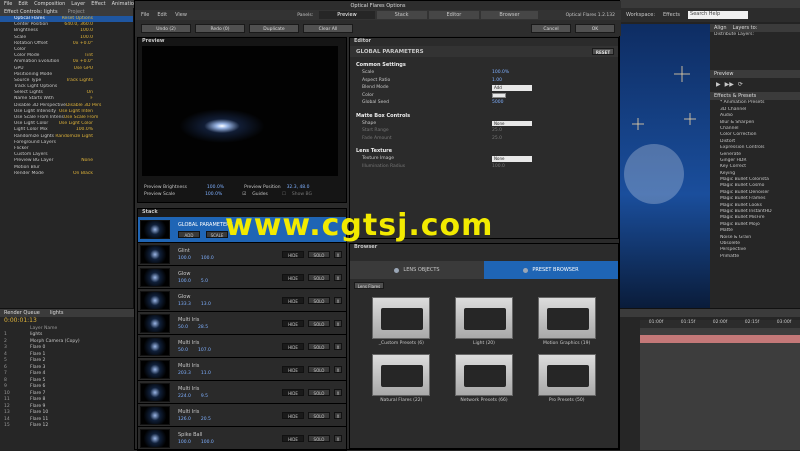  Describe the element at coordinates (22, 313) in the screenshot. I see `render-queue-tab: Render Queue` at that location.